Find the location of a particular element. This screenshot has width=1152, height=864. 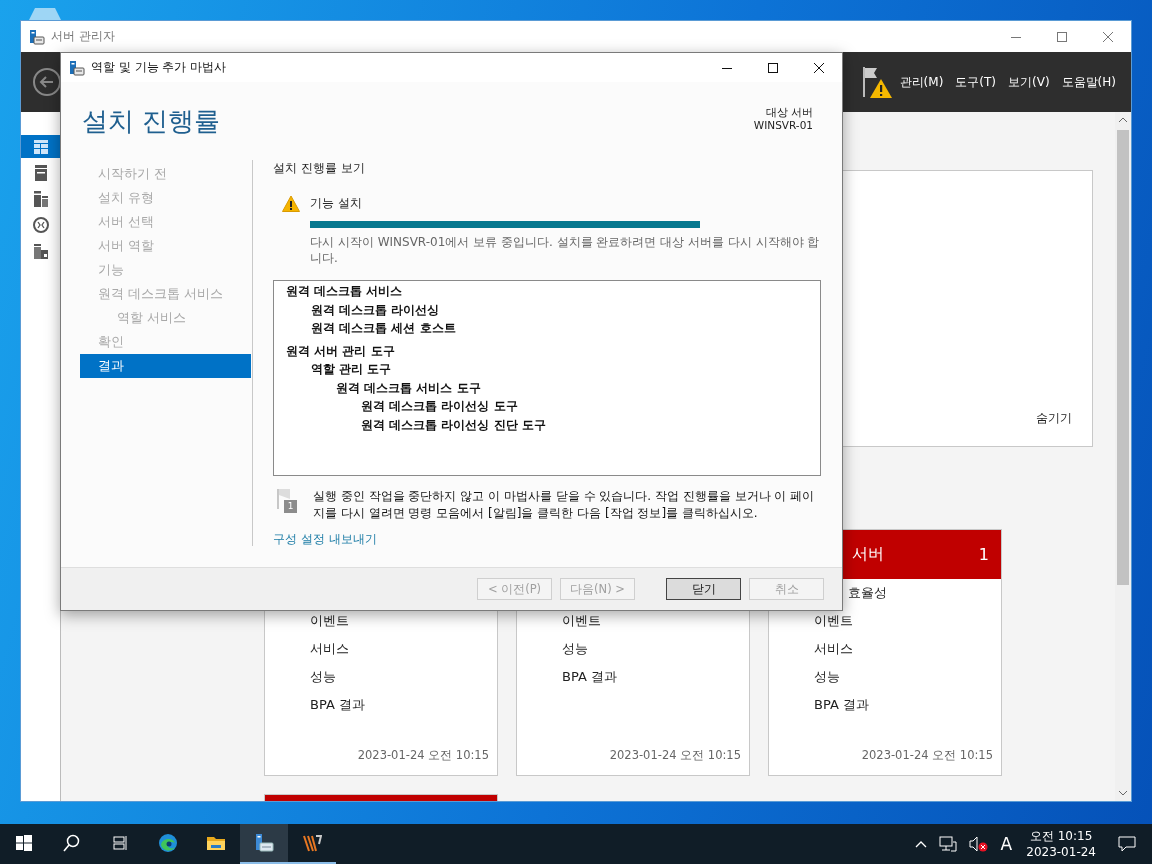

tile-link: 효율성 is located at coordinates (924, 593).